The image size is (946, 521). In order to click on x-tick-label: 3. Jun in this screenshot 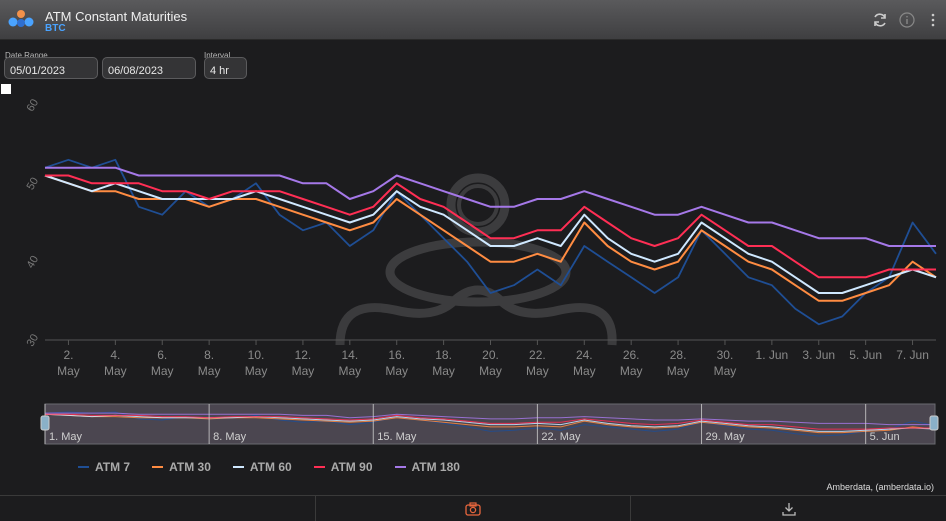, I will do `click(818, 355)`.